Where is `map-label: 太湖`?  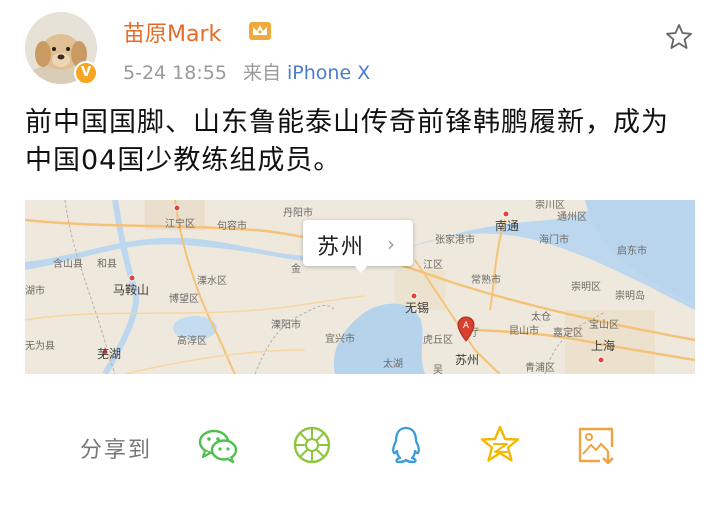
map-label: 太湖 is located at coordinates (393, 364).